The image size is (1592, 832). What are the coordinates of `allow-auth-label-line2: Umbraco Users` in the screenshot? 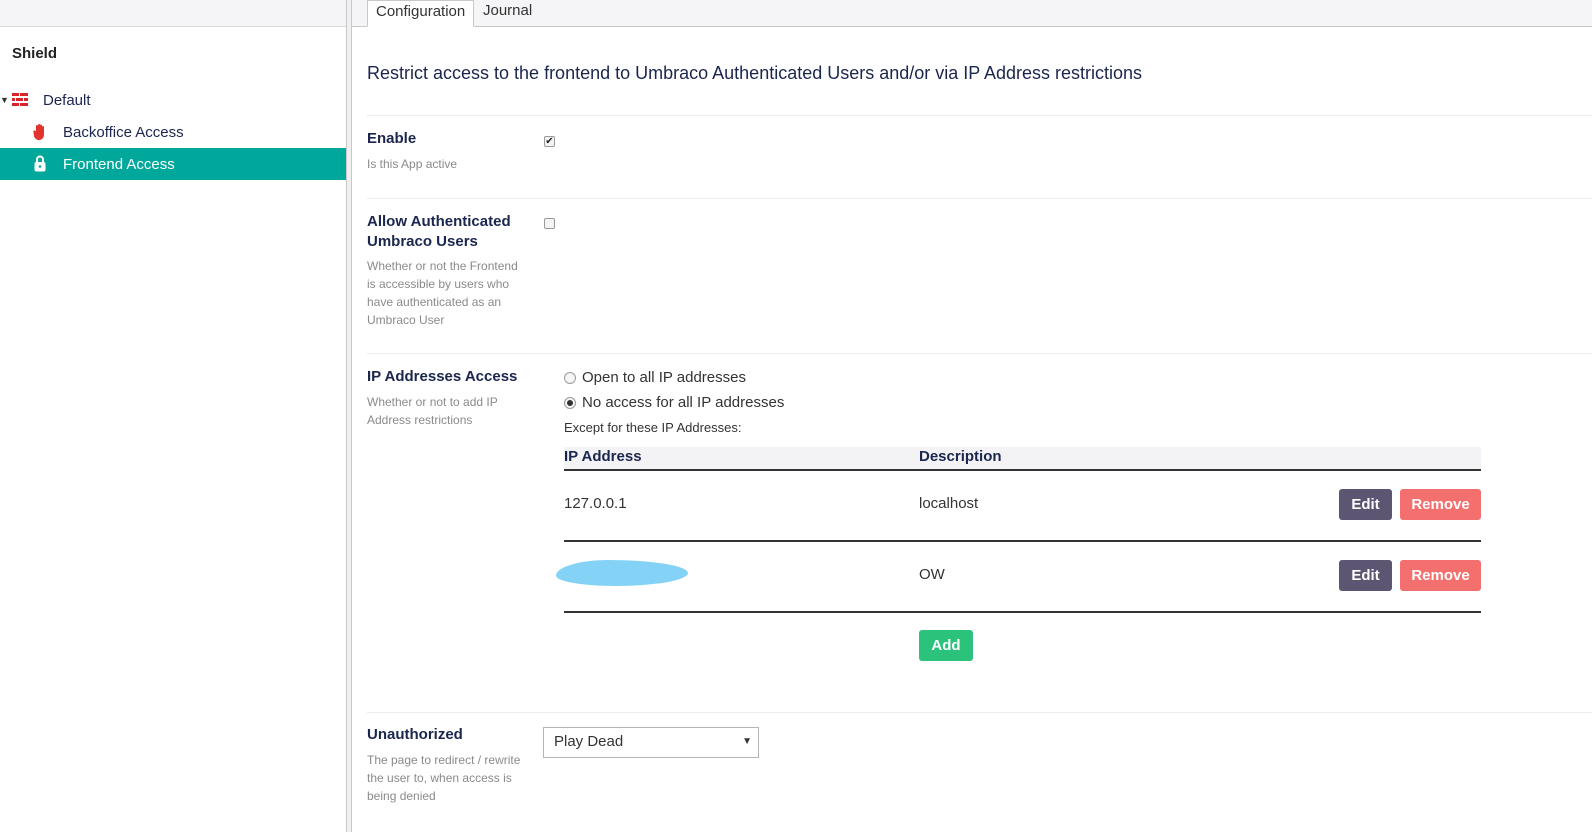 It's located at (422, 241).